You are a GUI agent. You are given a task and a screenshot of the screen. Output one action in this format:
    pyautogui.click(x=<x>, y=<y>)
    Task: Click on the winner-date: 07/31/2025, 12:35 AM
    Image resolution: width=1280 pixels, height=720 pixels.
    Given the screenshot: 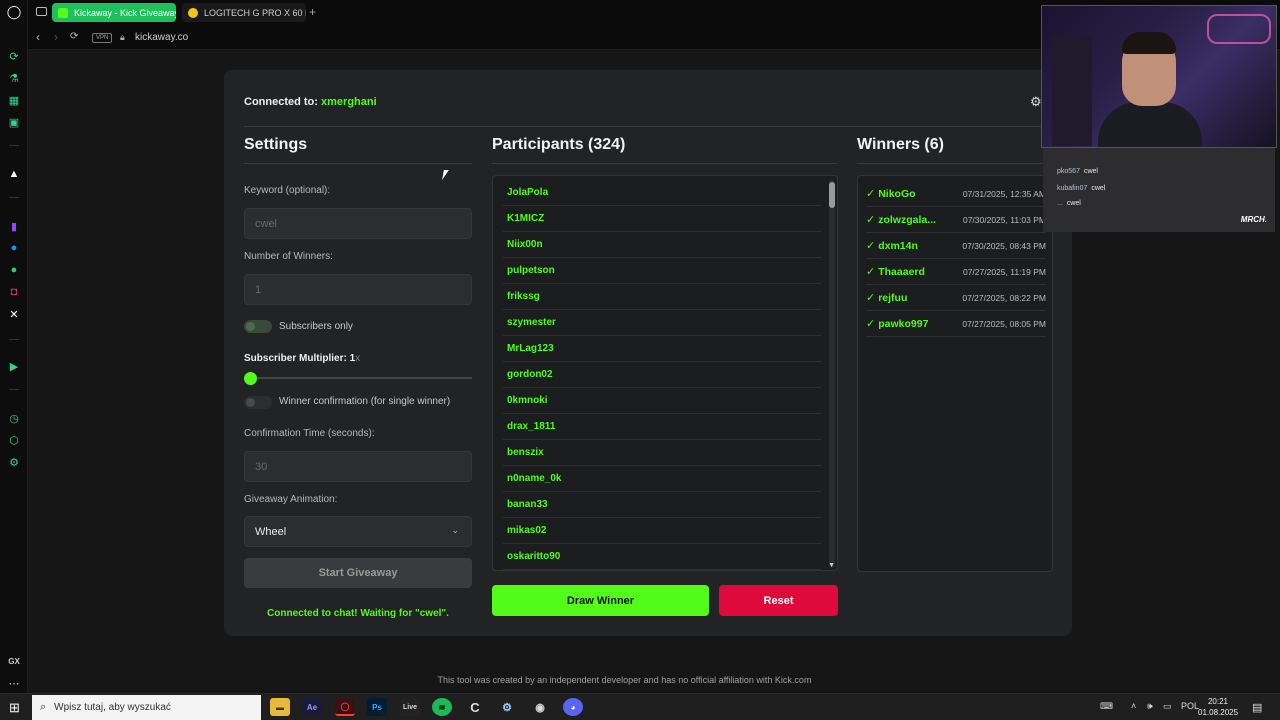 What is the action you would take?
    pyautogui.click(x=1004, y=193)
    